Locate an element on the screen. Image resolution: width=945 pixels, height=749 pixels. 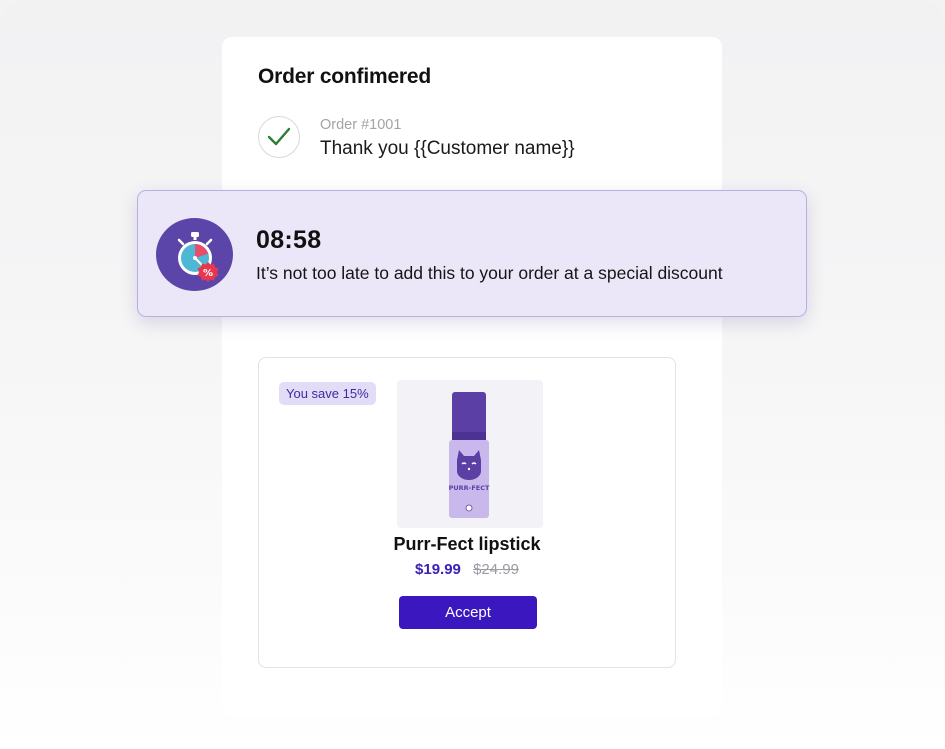
discount-badge: You save 15% is located at coordinates (327, 393).